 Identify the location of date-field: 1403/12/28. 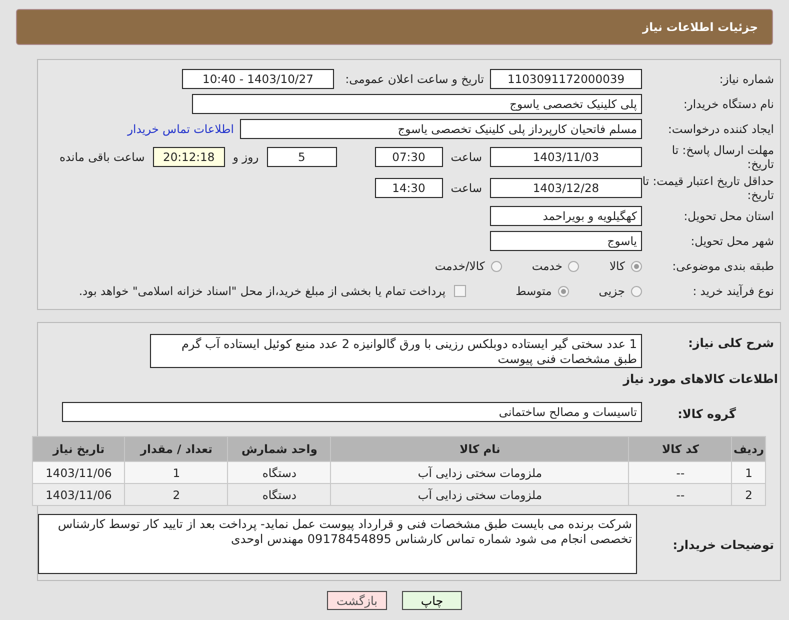
(566, 188).